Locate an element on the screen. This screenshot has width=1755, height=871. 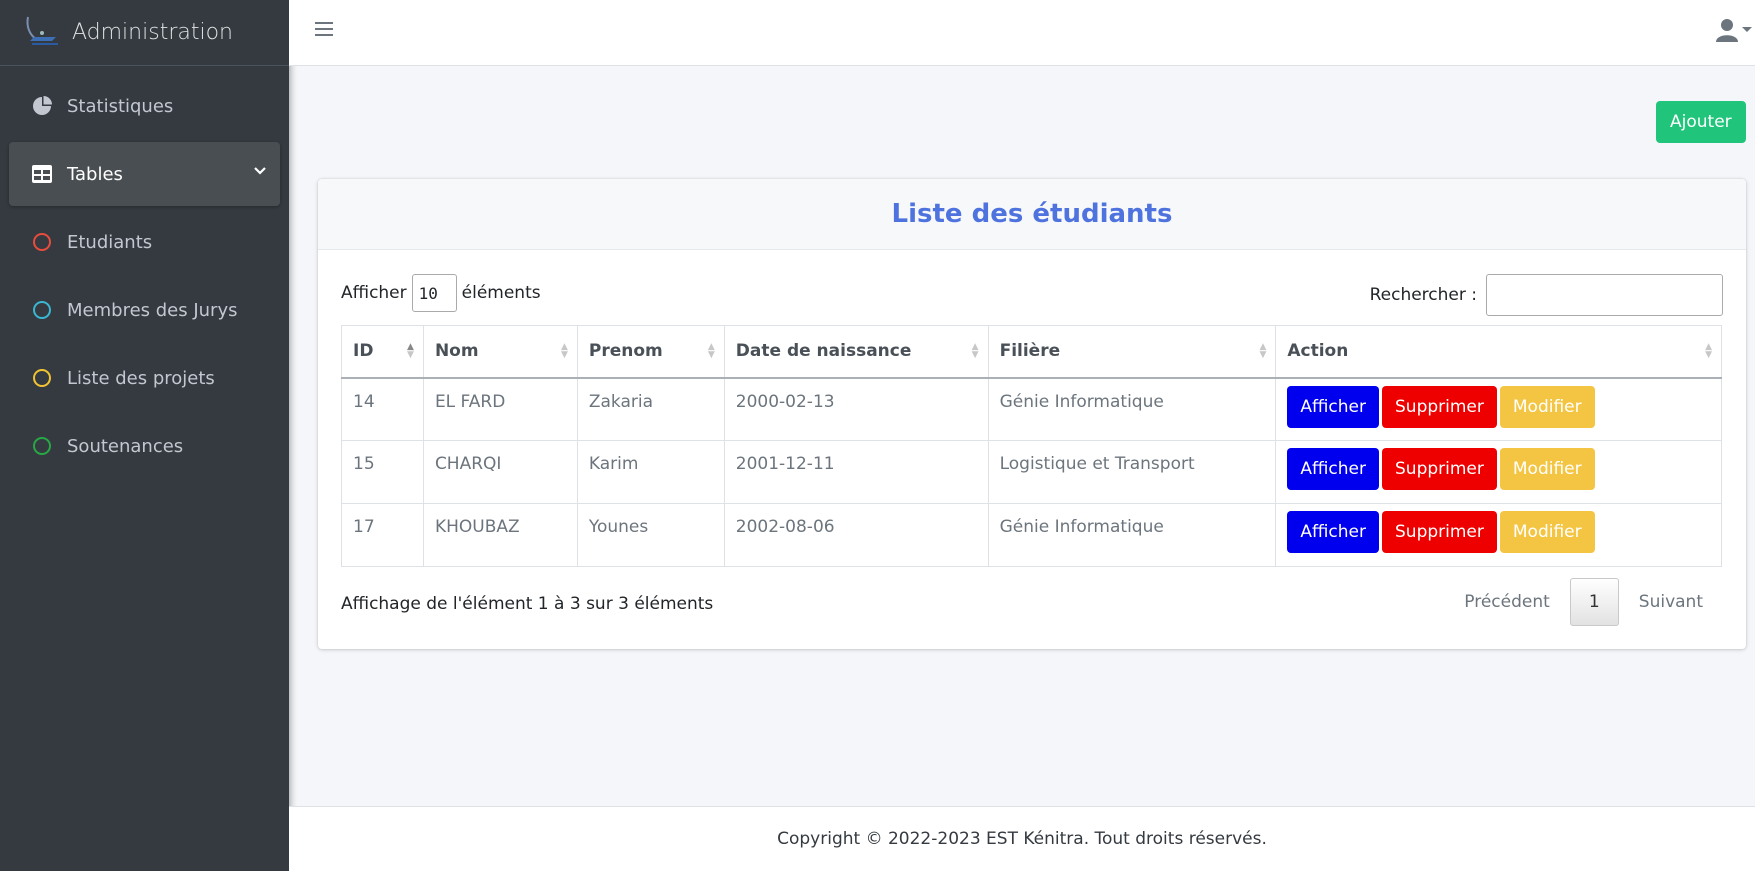
cell-id: 17 is located at coordinates (382, 535).